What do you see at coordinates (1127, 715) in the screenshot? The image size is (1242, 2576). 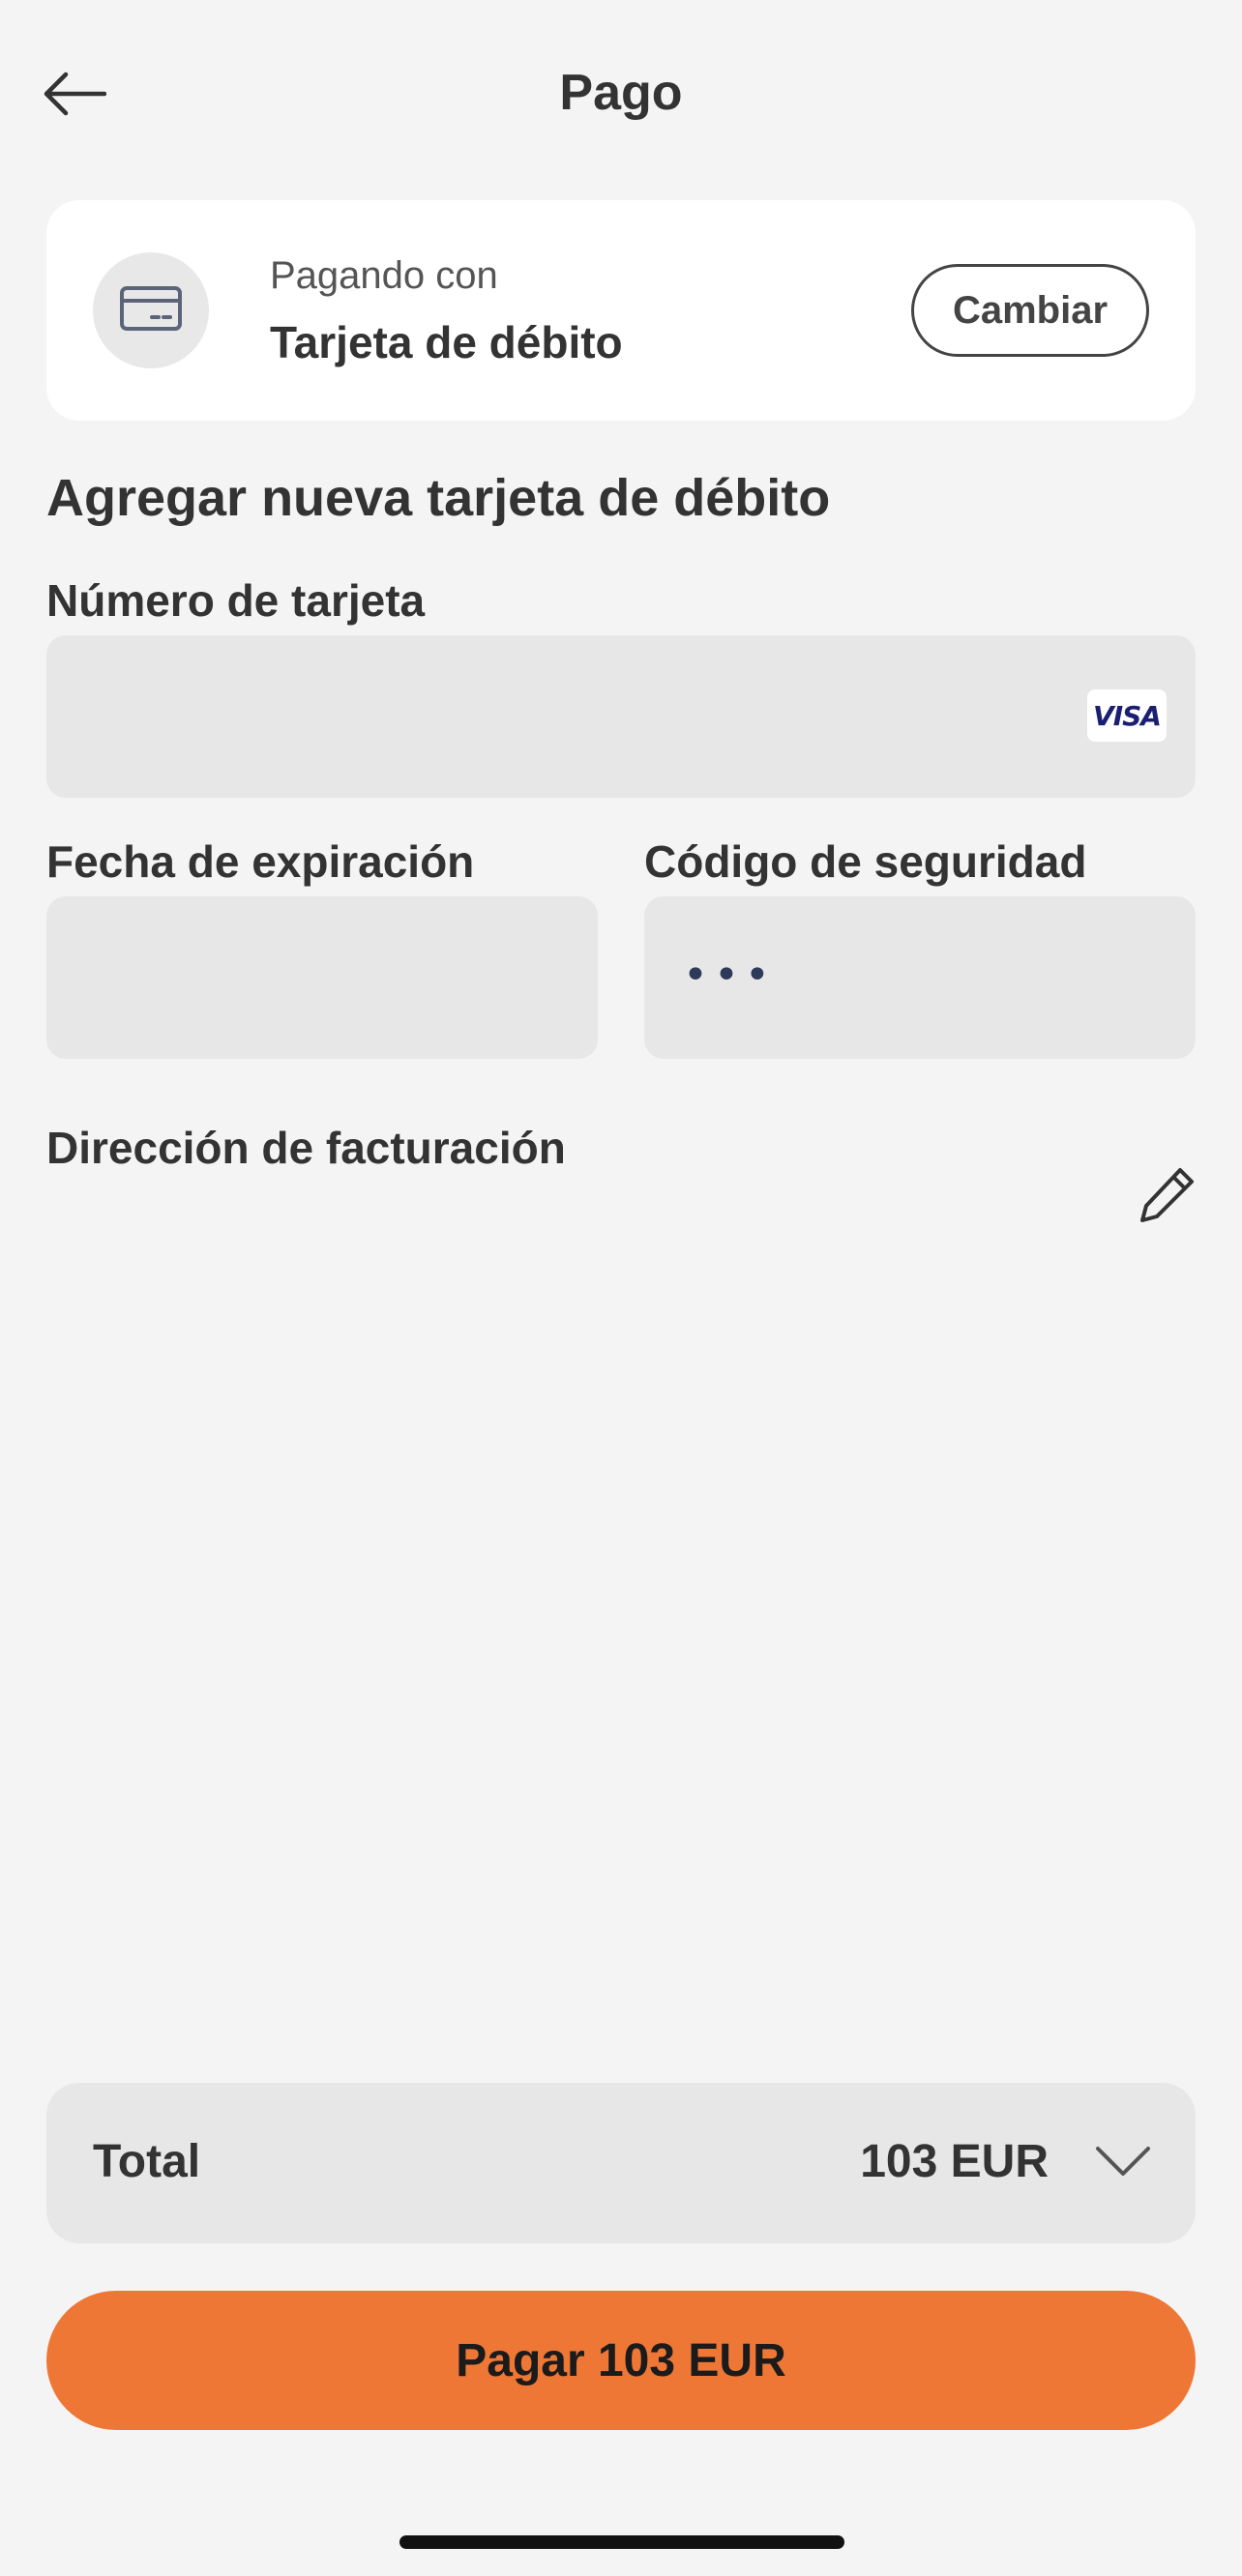 I see `visa-logo-icon: VISA` at bounding box center [1127, 715].